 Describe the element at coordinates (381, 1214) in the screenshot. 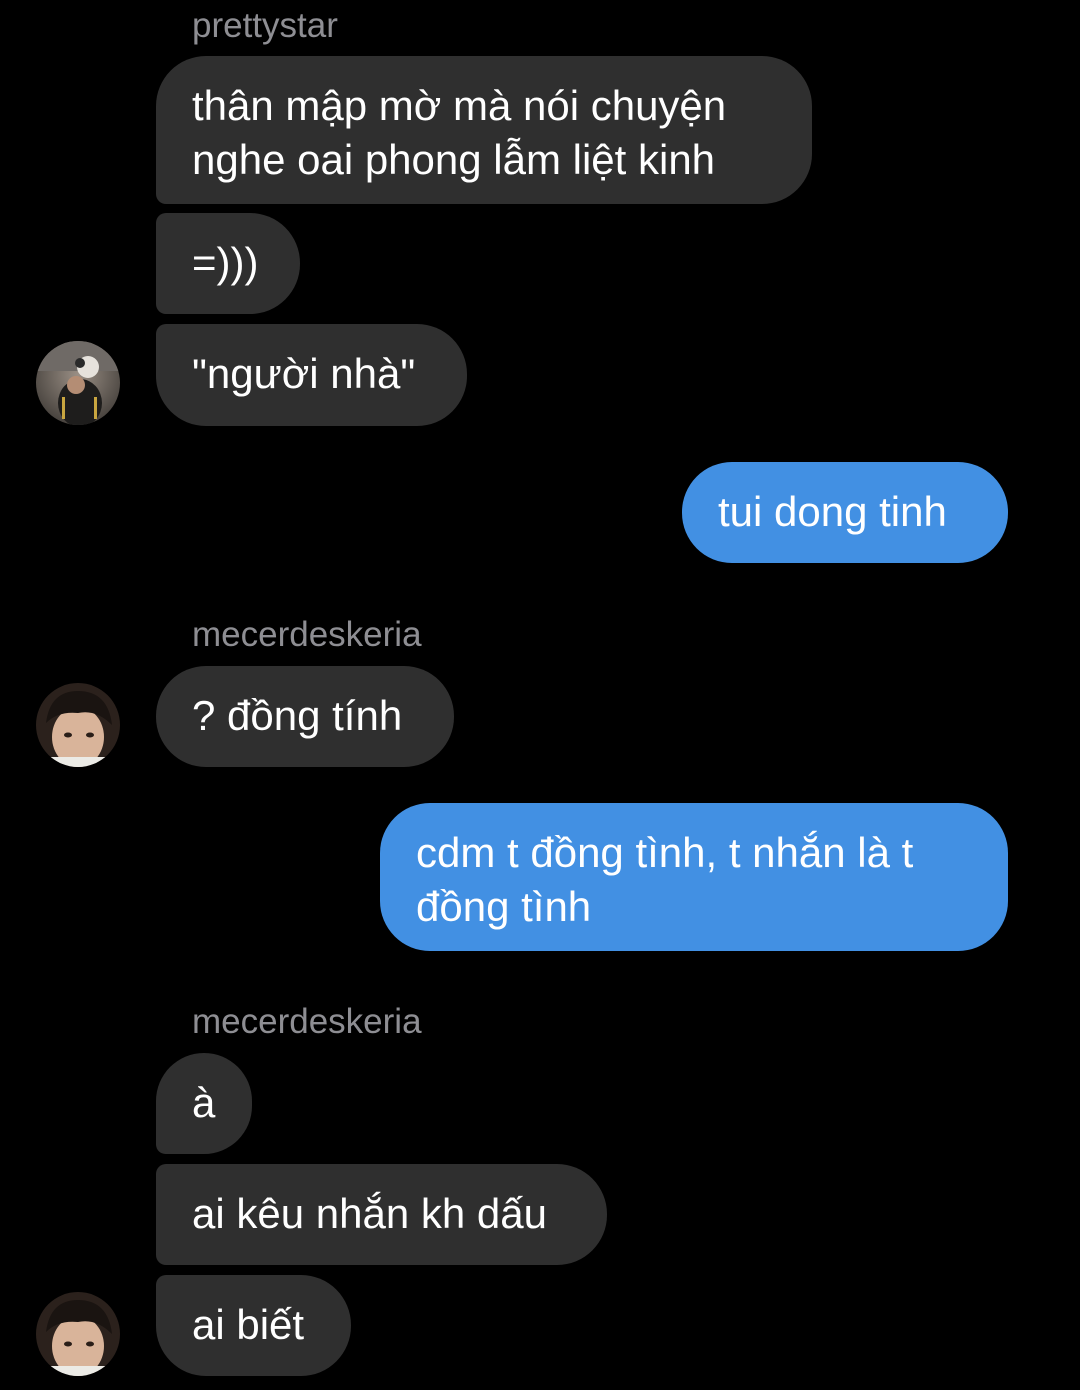

I see `message-bubble-incoming: ai kêu nhắn kh dấu` at that location.